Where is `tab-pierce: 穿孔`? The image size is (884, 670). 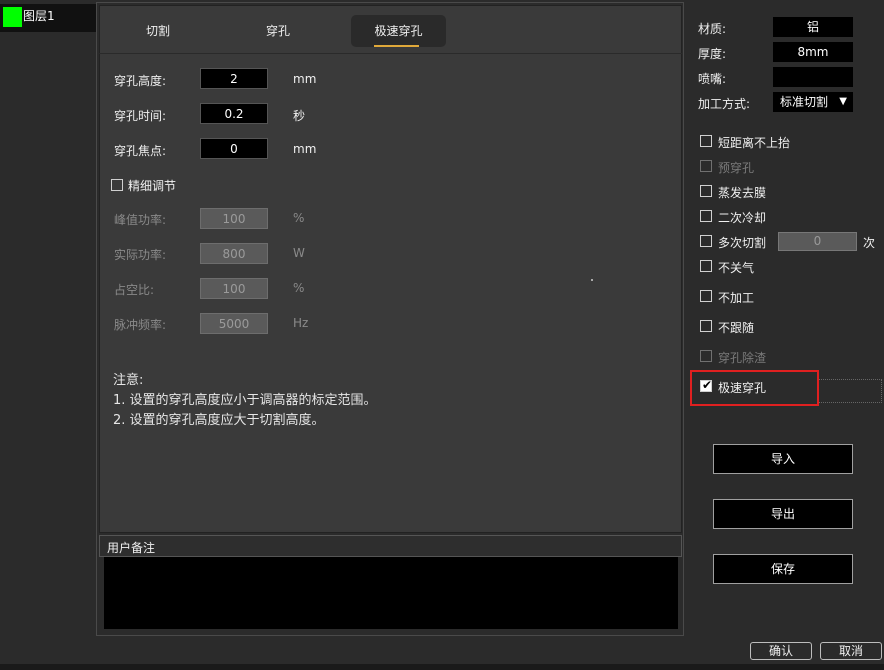
tab-pierce: 穿孔 is located at coordinates (278, 31).